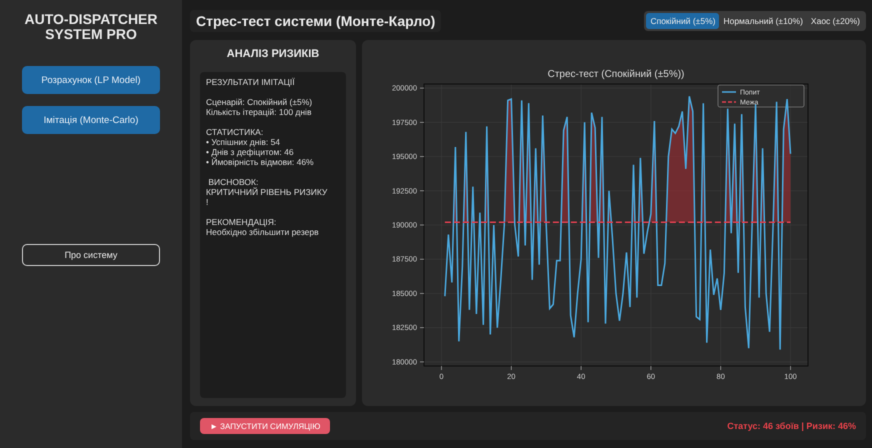  I want to click on nav-button: Імітація (Monte-Carlo), so click(91, 120).